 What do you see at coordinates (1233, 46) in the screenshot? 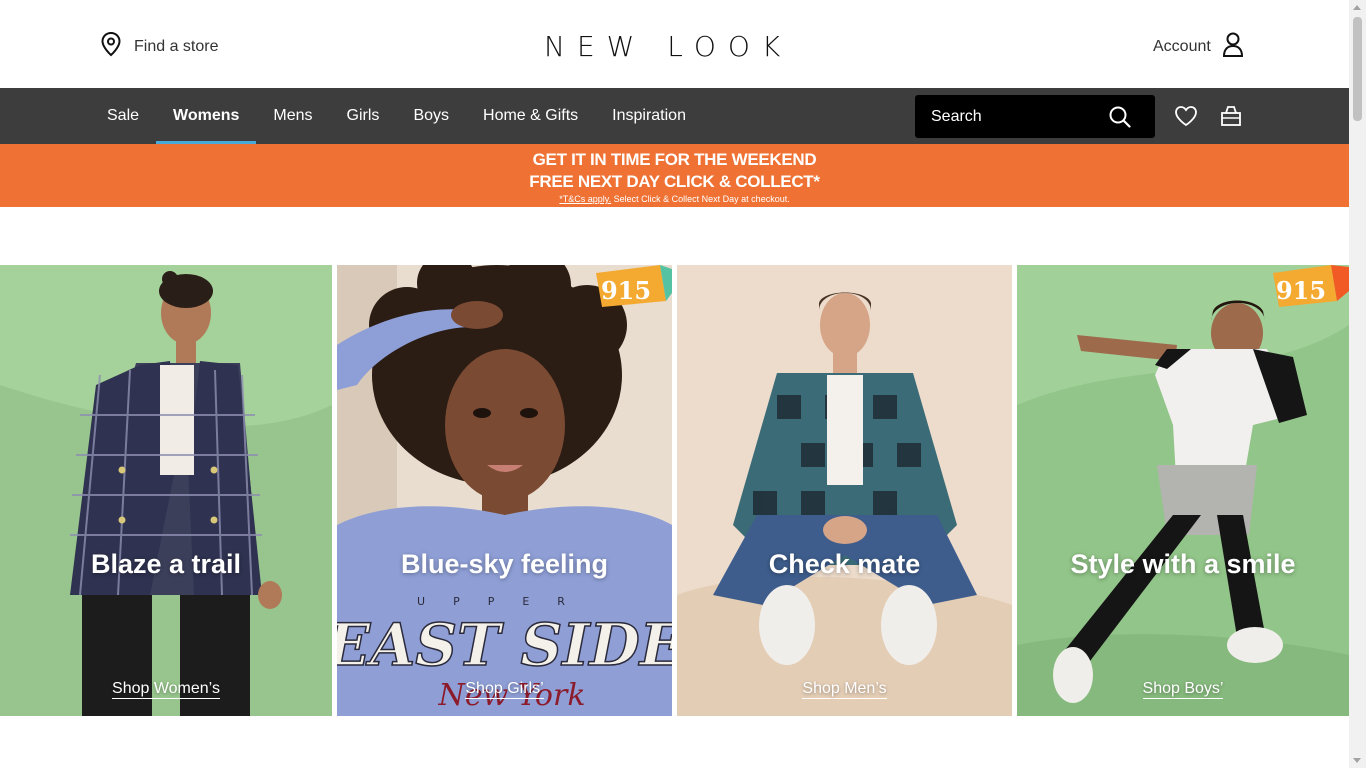
I see `user-icon` at bounding box center [1233, 46].